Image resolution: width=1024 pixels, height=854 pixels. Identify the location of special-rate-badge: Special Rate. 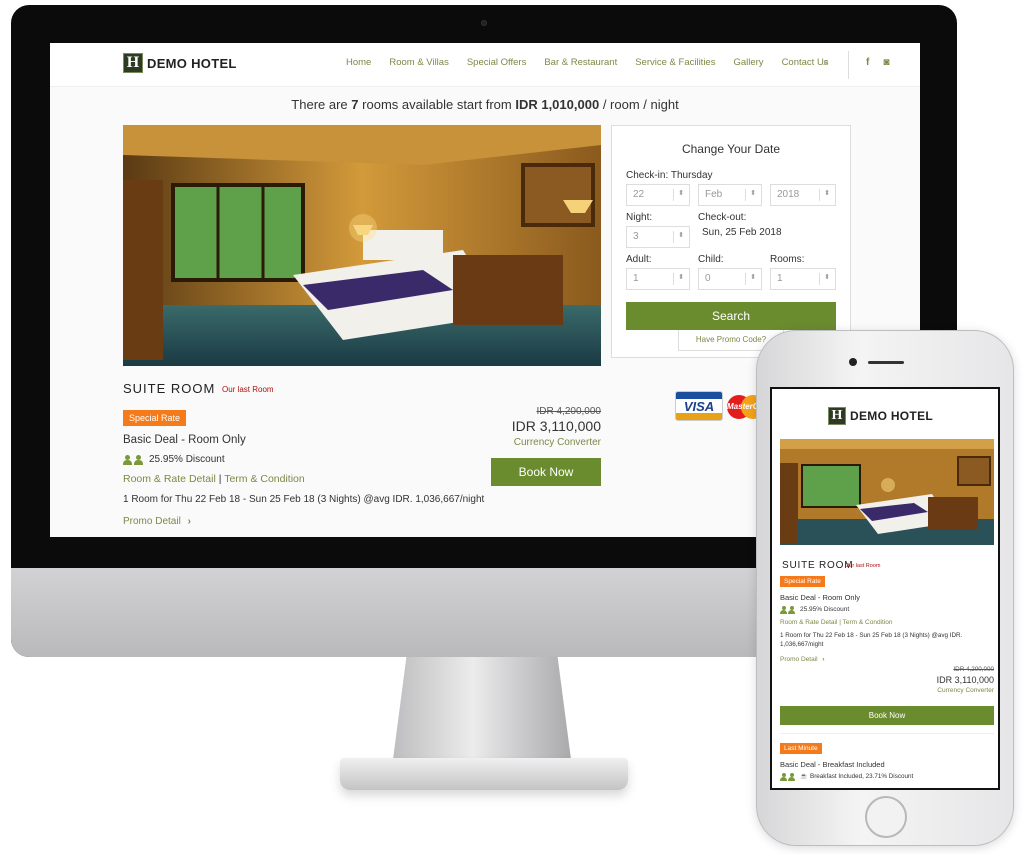
(155, 418).